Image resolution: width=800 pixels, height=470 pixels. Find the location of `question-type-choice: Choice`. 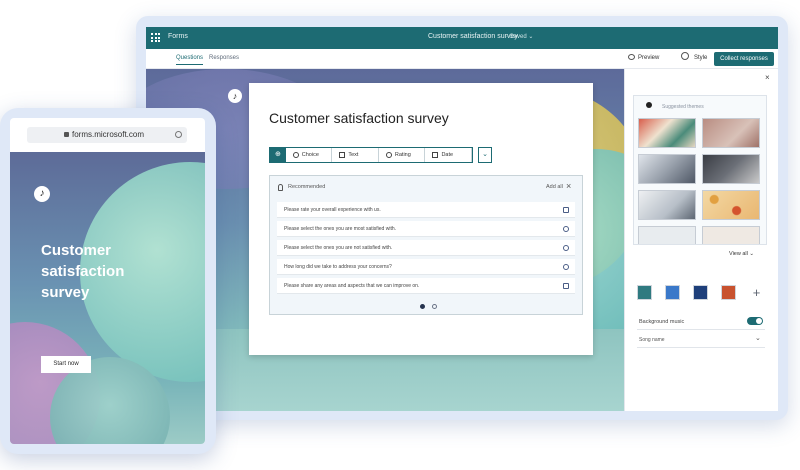

question-type-choice: Choice is located at coordinates (309, 155).